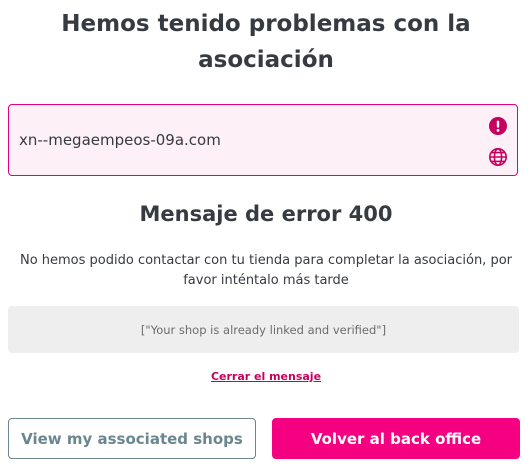 The image size is (532, 472). What do you see at coordinates (266, 376) in the screenshot?
I see `close-message-link: Cerrar el mensaje` at bounding box center [266, 376].